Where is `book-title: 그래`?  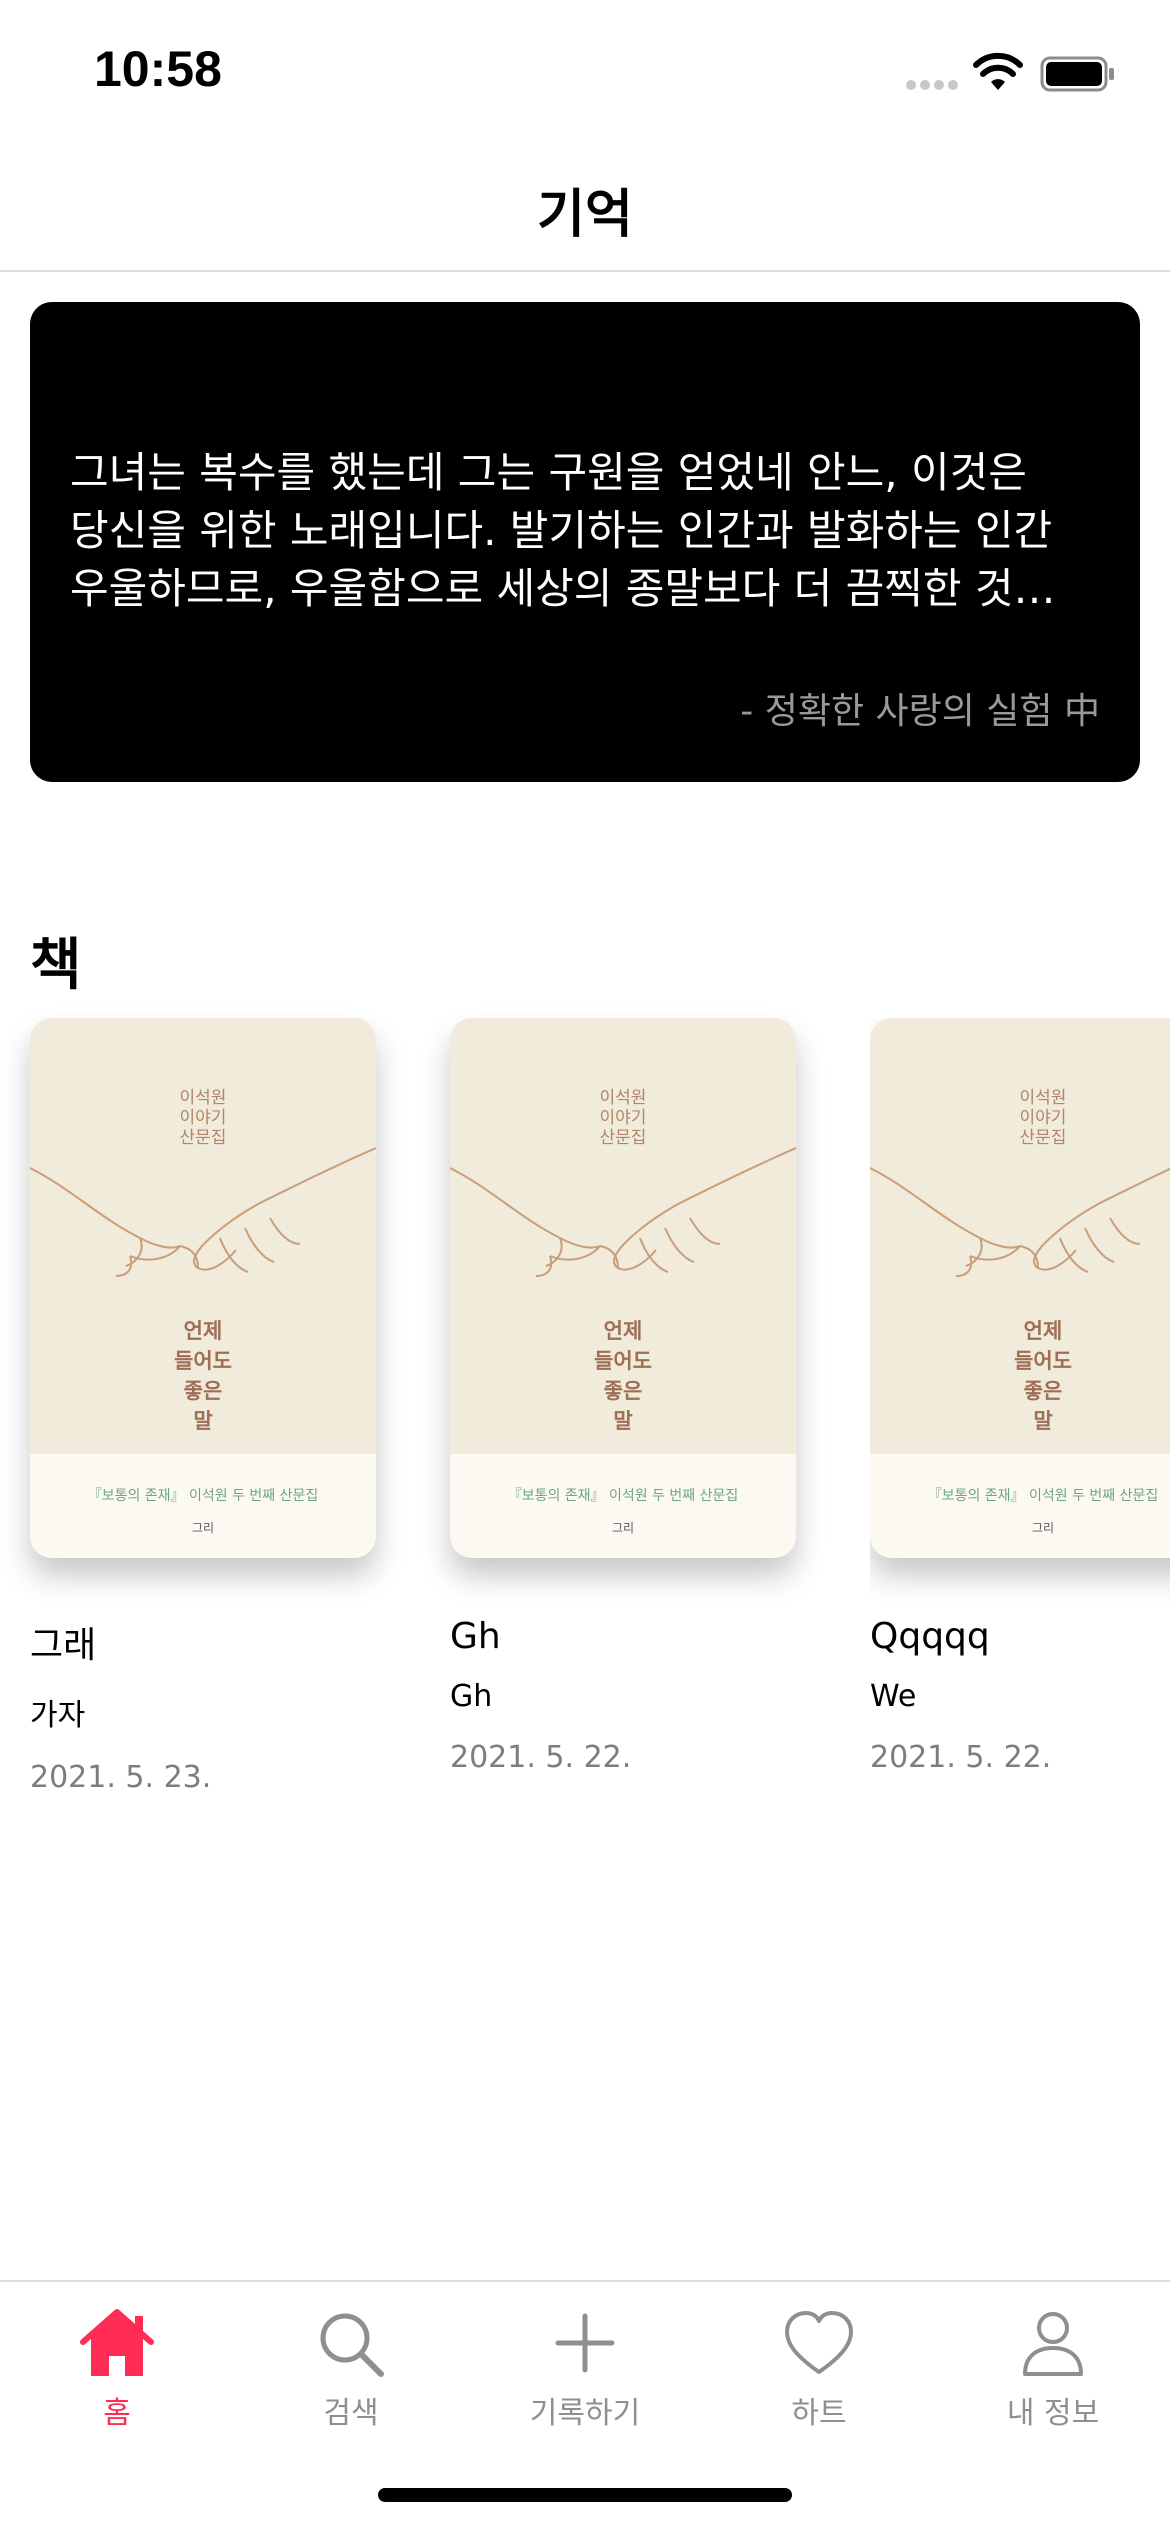 book-title: 그래 is located at coordinates (63, 1645).